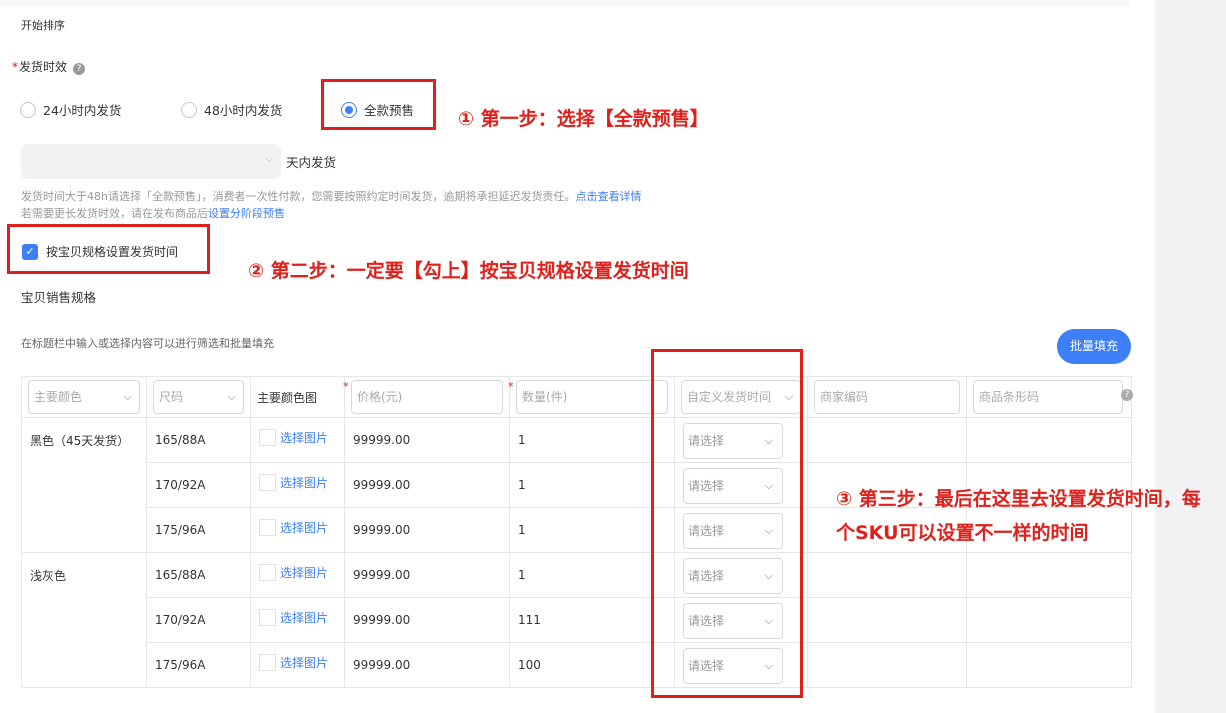 The width and height of the screenshot is (1226, 713). I want to click on table-row: 175/96A 选择图片 99999.00 100 请选择 ⌵, so click(577, 665).